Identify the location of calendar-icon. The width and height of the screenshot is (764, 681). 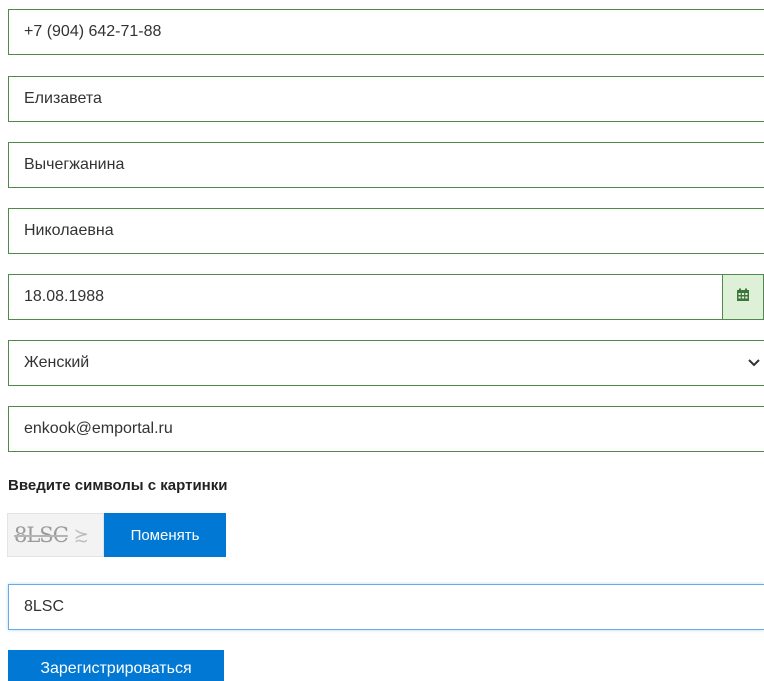
(743, 297).